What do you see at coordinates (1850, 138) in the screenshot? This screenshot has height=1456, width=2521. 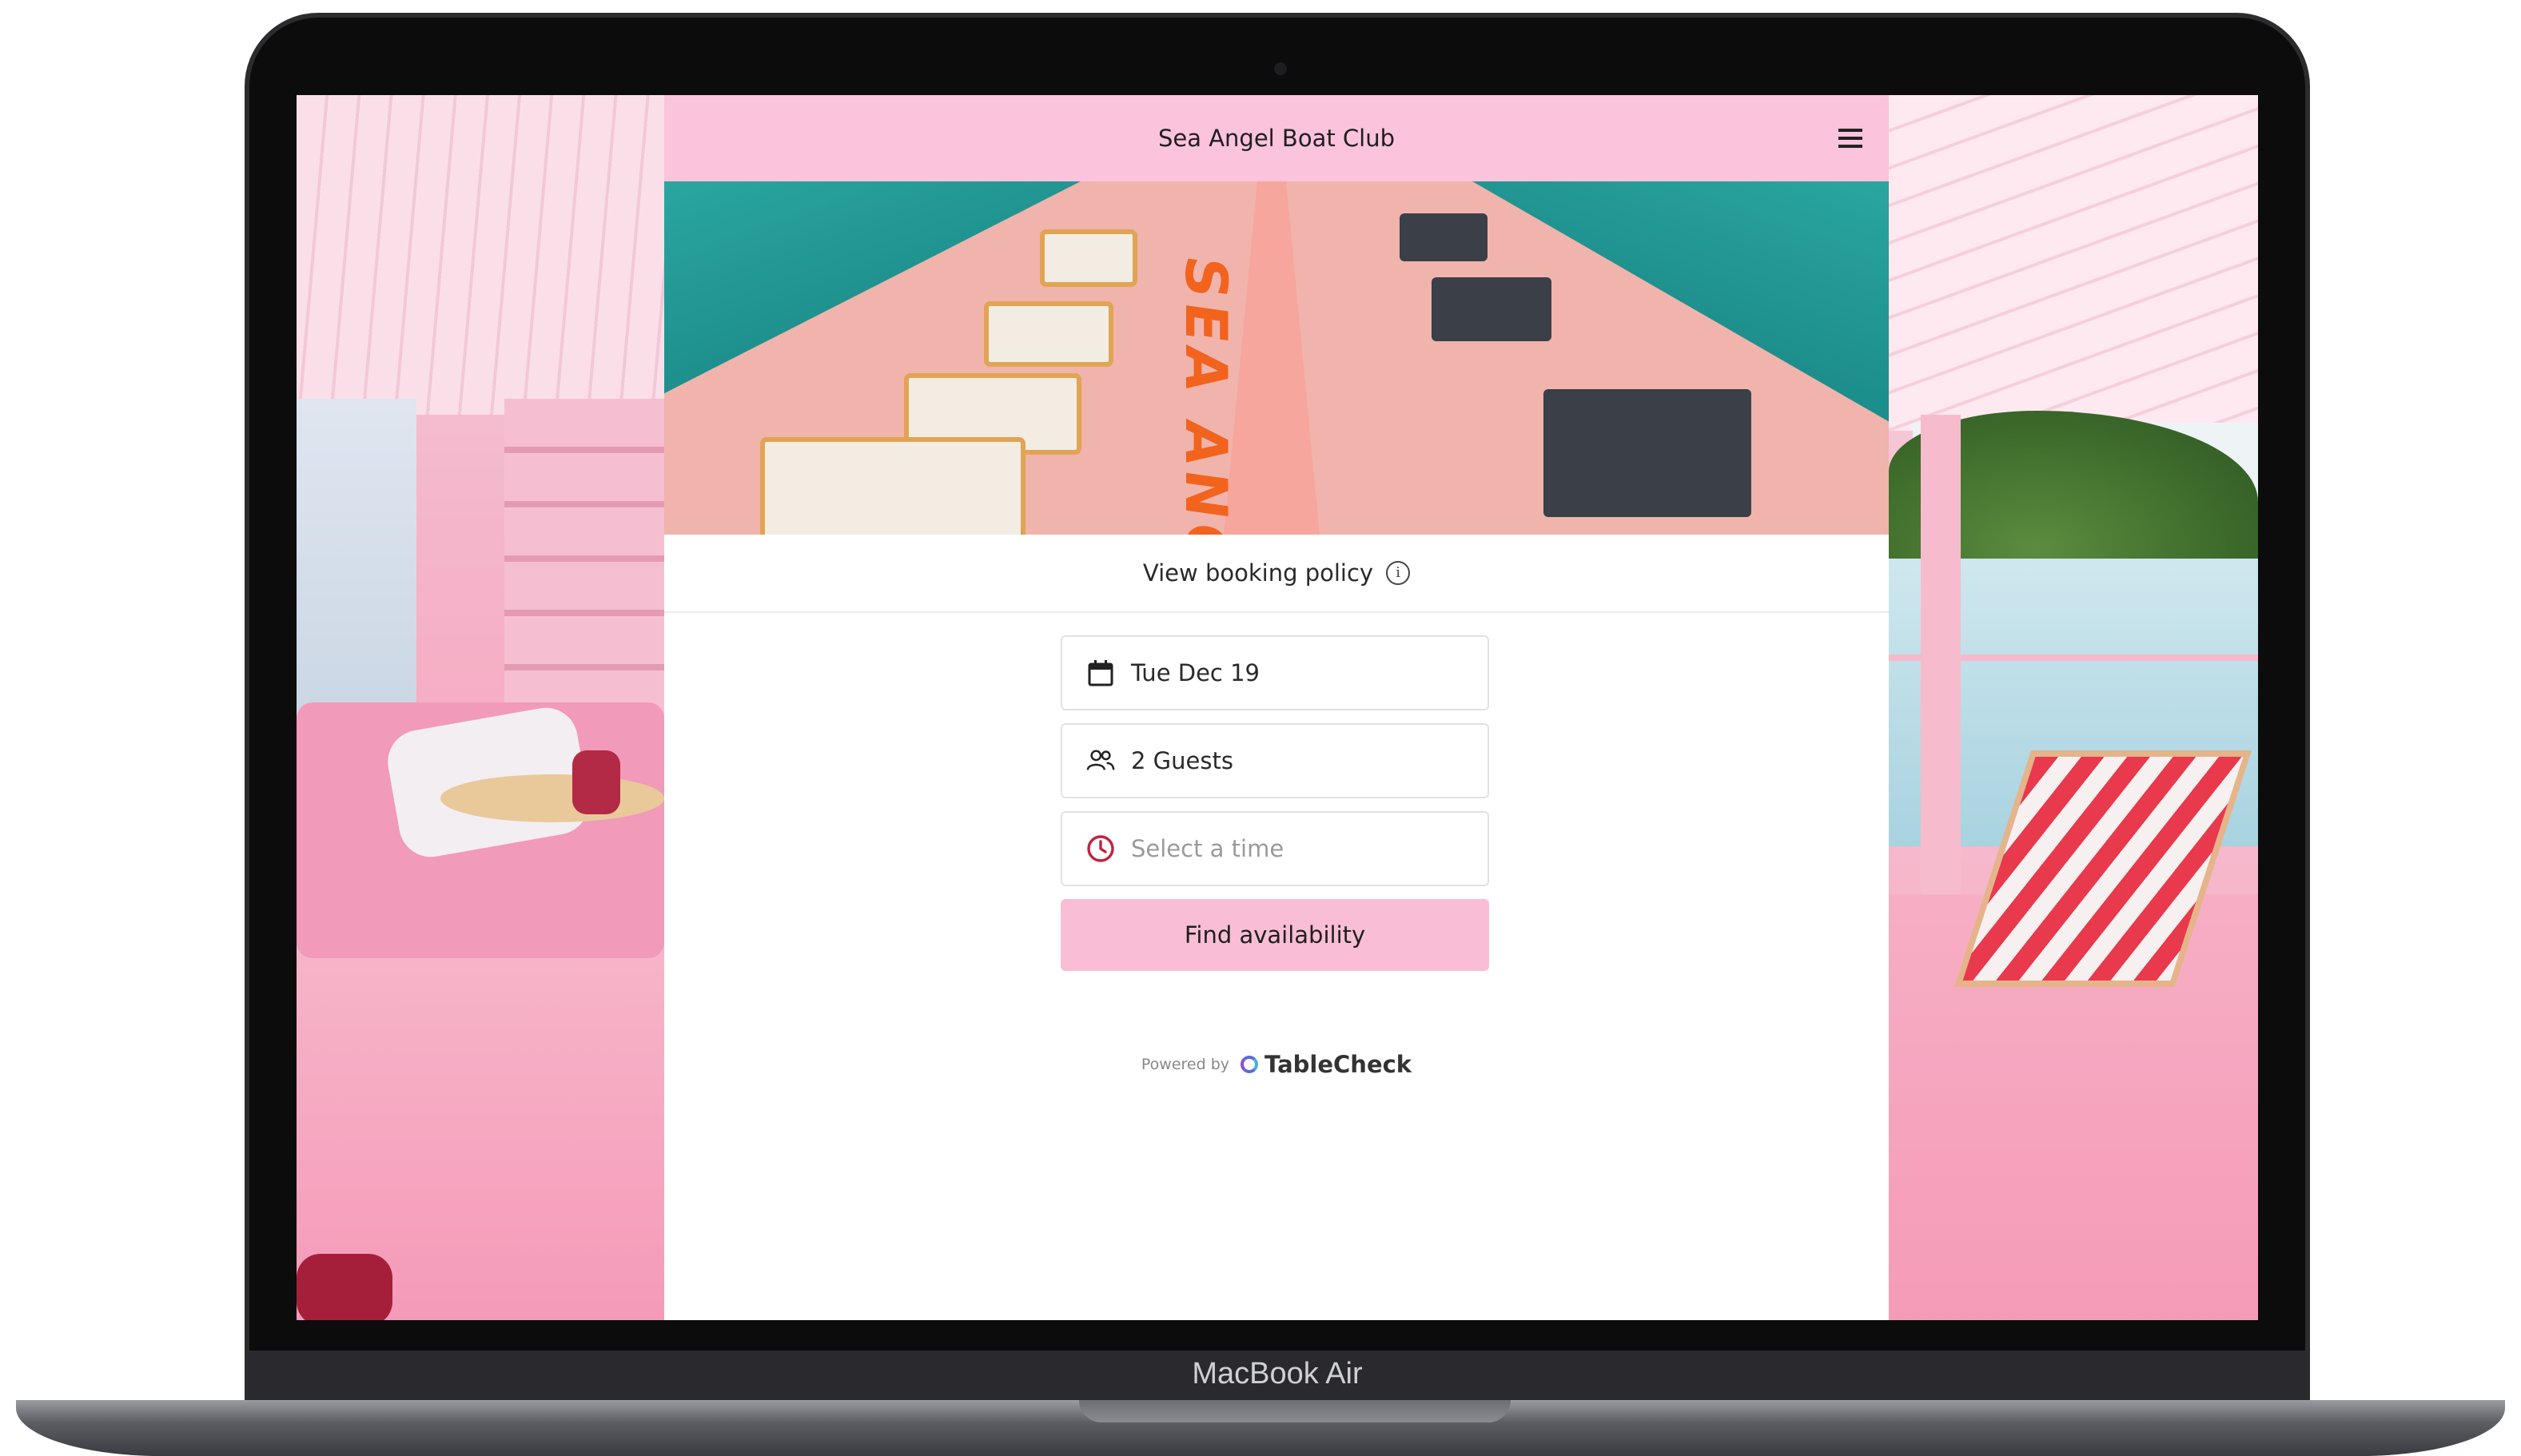 I see `hamburger-icon` at bounding box center [1850, 138].